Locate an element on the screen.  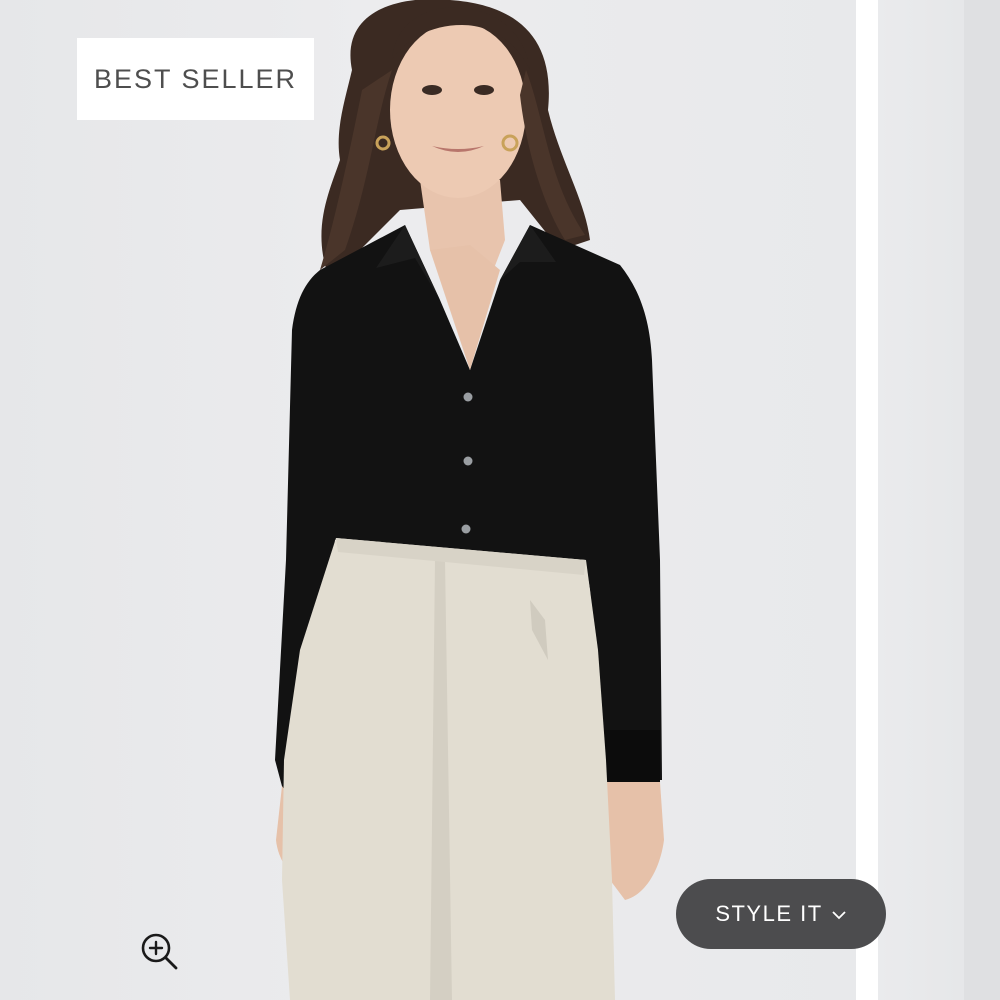
next-image-edge is located at coordinates (982, 500).